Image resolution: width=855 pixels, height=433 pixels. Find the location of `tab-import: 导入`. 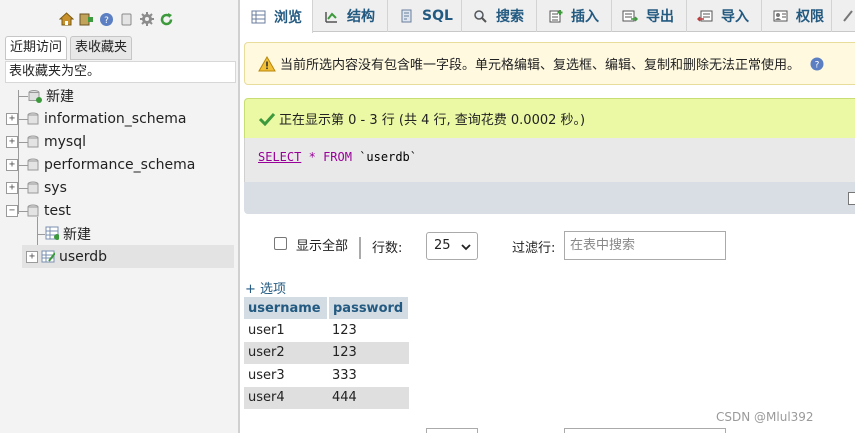

tab-import: 导入 is located at coordinates (724, 16).